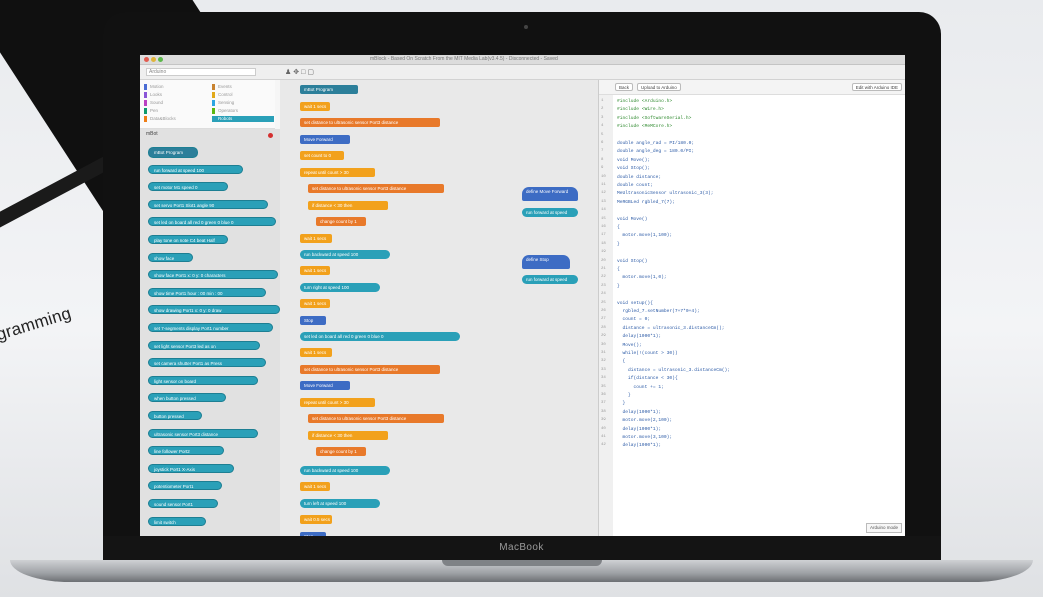 The height and width of the screenshot is (597, 1043). Describe the element at coordinates (883, 528) in the screenshot. I see `arduino-mode-button: Arduino mode` at that location.